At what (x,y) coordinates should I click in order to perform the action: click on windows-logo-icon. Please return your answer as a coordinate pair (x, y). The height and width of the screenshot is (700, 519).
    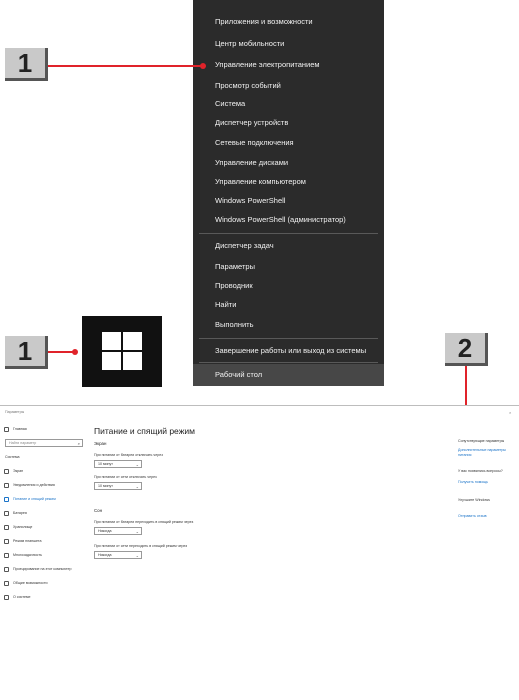
    Looking at the image, I should click on (111, 341).